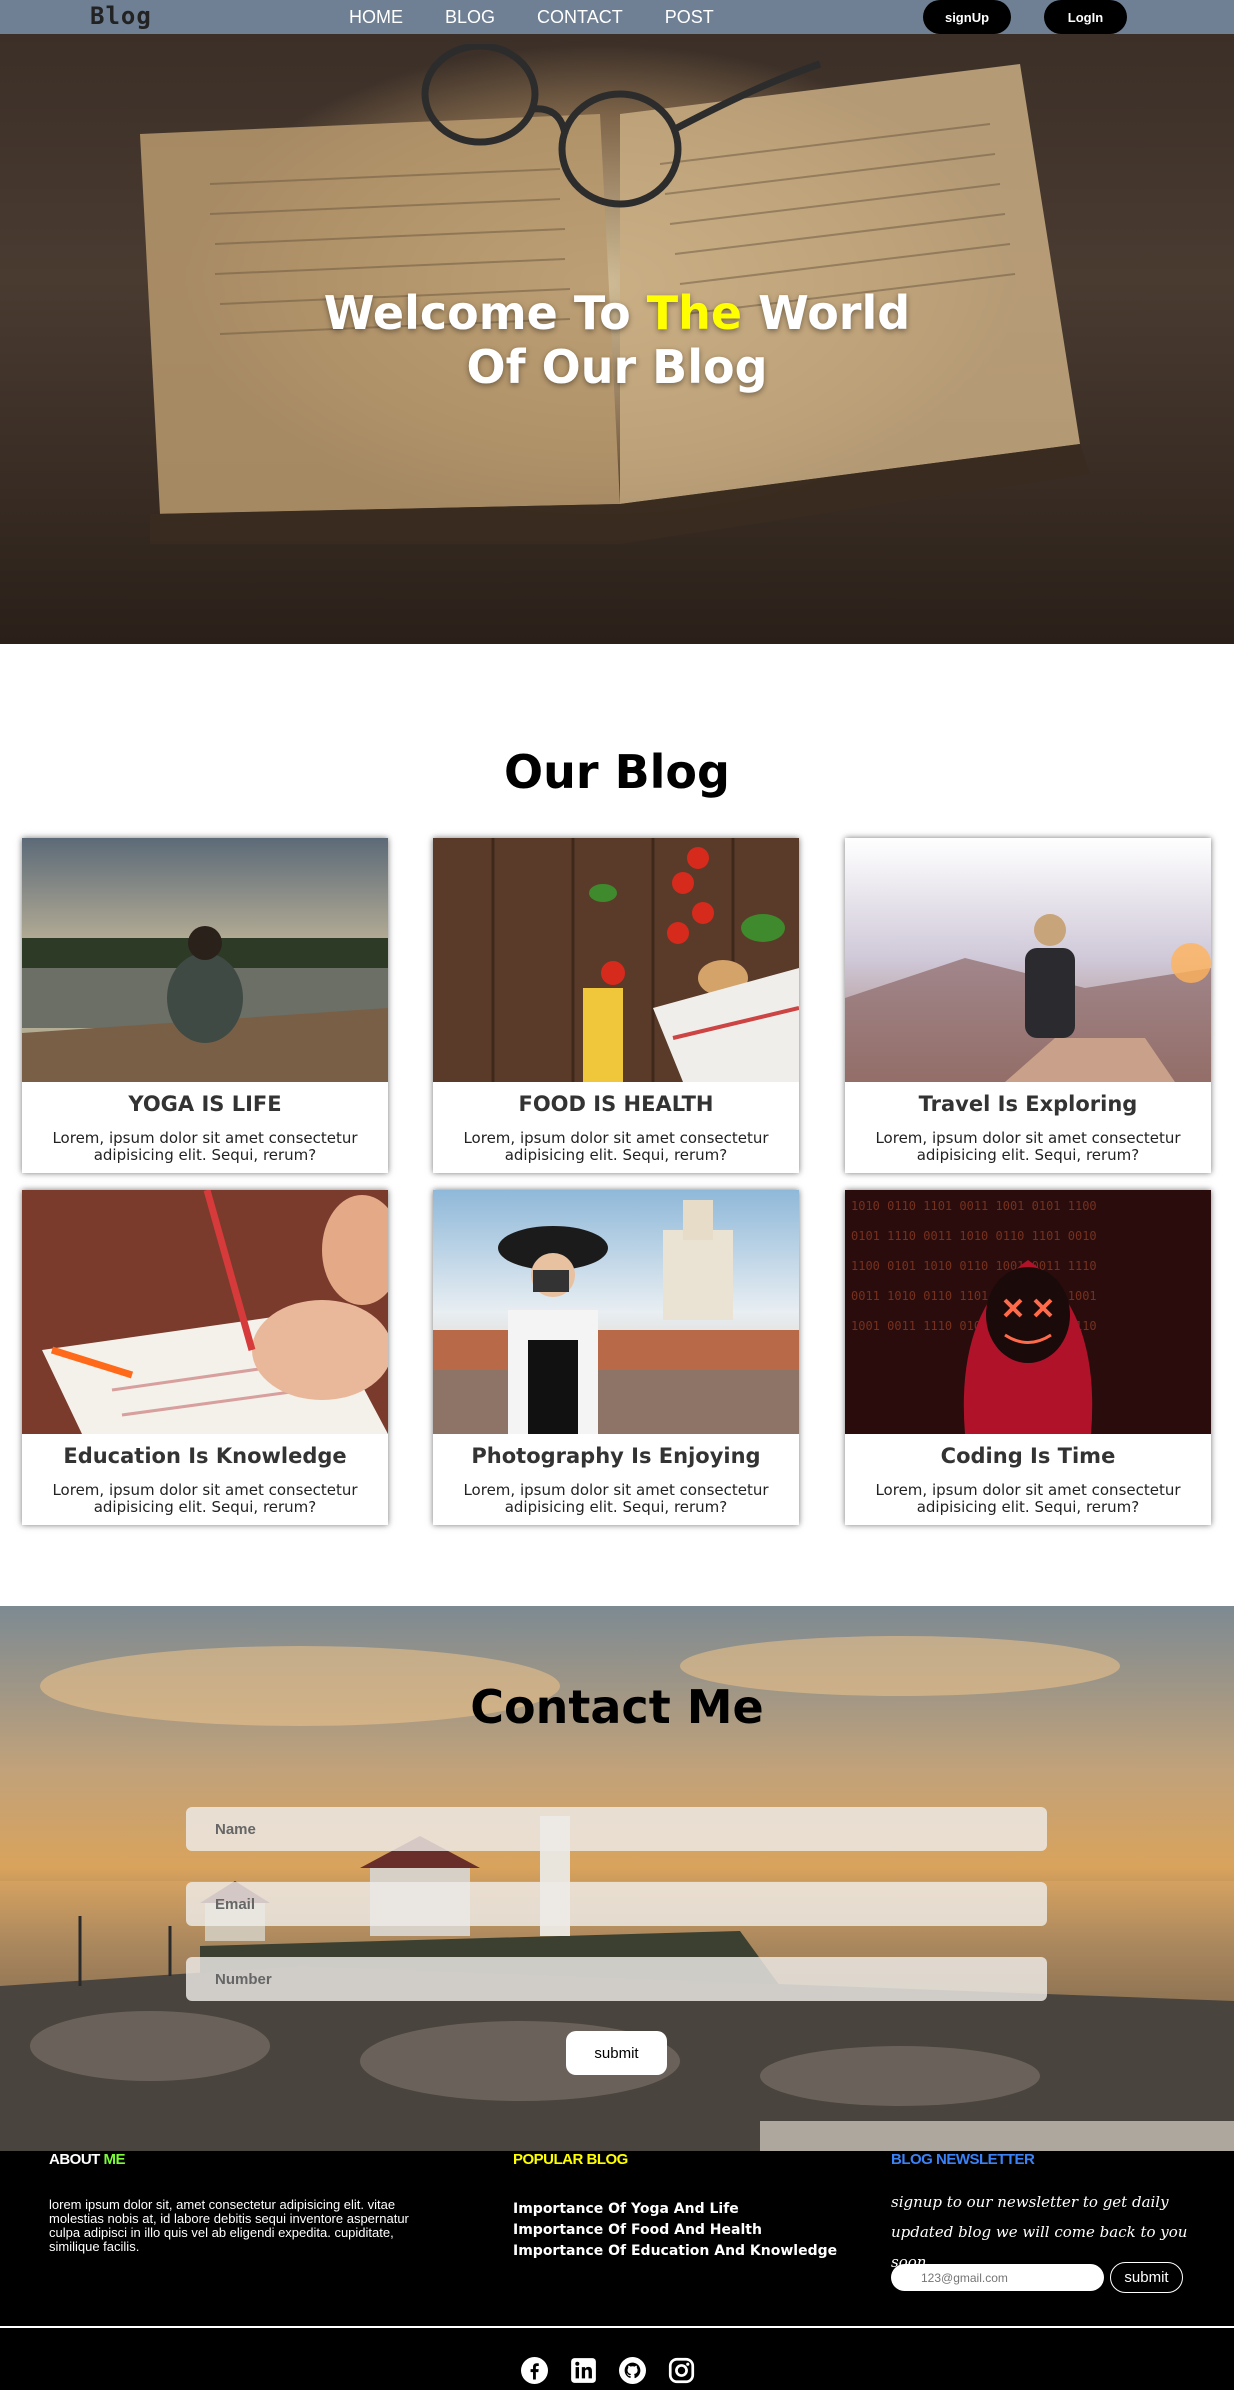 Image resolution: width=1234 pixels, height=2390 pixels. What do you see at coordinates (617, 2327) in the screenshot?
I see `footer-divider` at bounding box center [617, 2327].